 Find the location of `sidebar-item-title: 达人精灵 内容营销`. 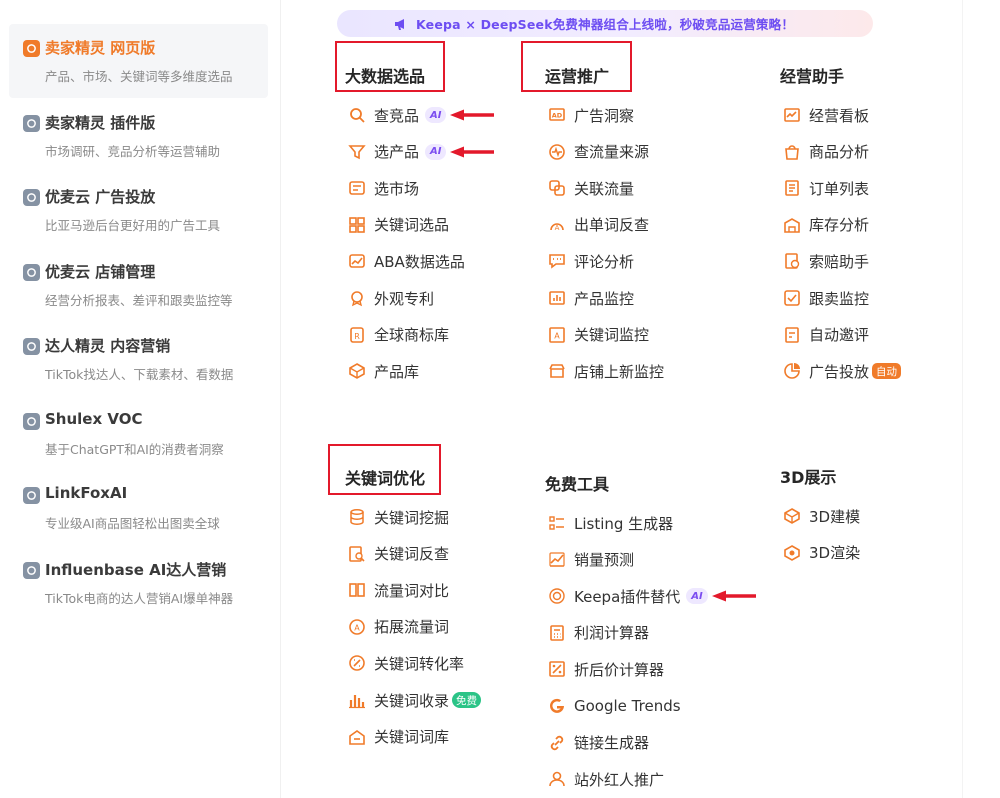

sidebar-item-title: 达人精灵 内容营销 is located at coordinates (108, 346).